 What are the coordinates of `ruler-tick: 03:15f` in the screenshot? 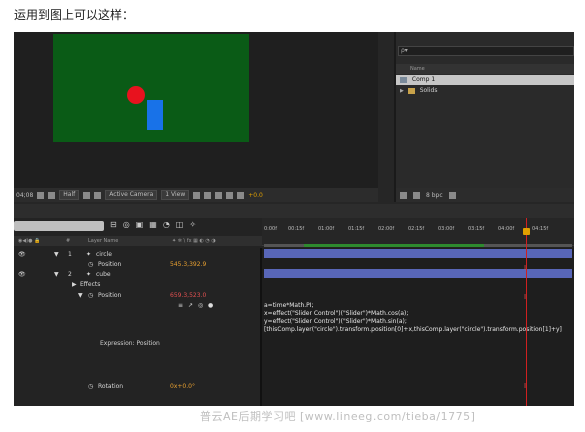 It's located at (476, 229).